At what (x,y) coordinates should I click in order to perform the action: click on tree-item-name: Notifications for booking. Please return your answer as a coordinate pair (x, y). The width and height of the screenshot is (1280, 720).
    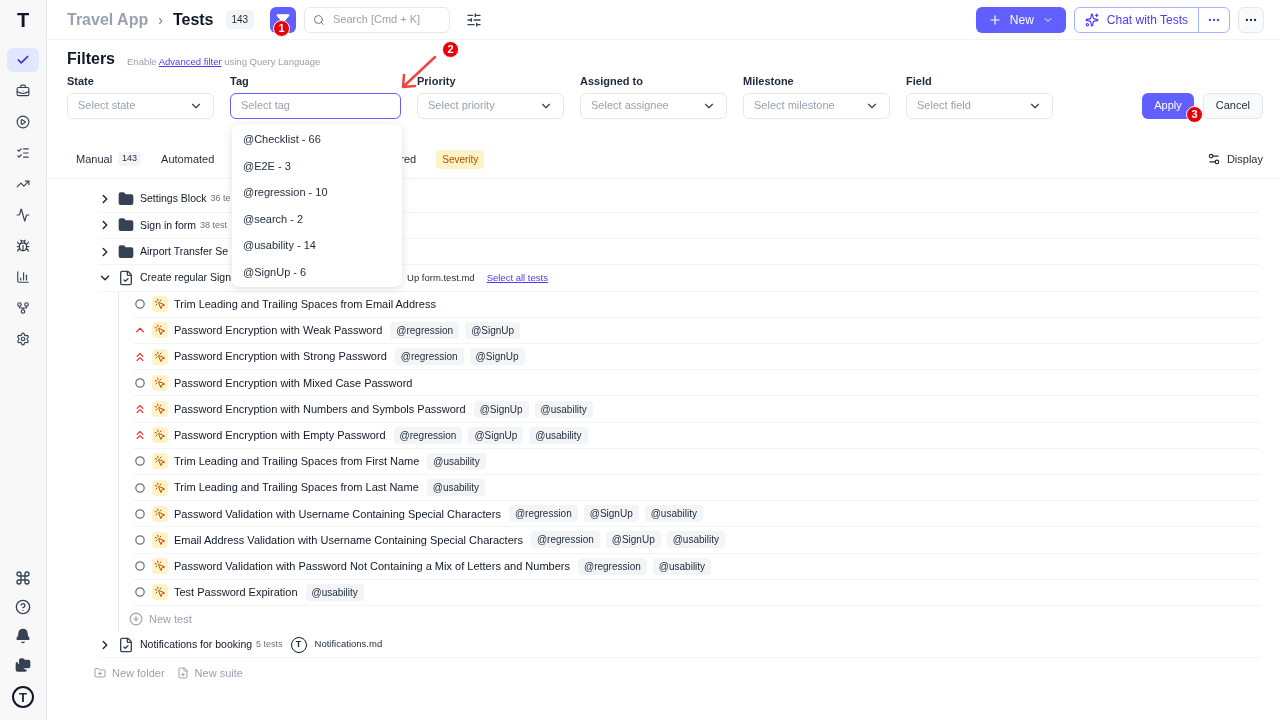
    Looking at the image, I should click on (196, 644).